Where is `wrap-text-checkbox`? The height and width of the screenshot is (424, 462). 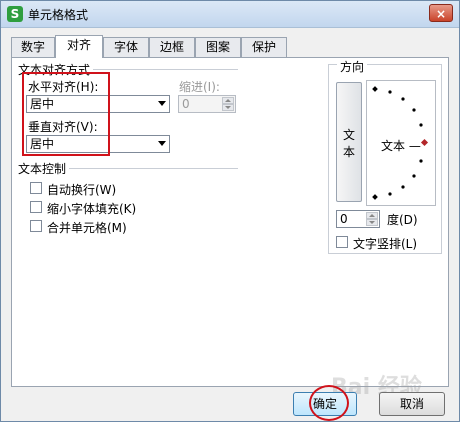
wrap-text-checkbox is located at coordinates (36, 188).